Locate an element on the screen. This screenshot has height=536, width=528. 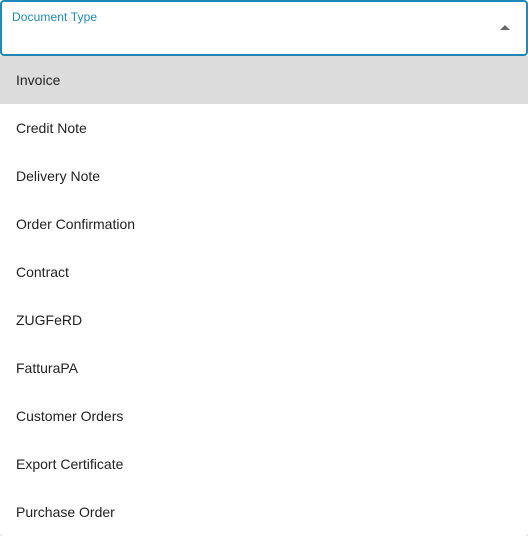
option-zugferd: ZUGFeRD is located at coordinates (264, 320).